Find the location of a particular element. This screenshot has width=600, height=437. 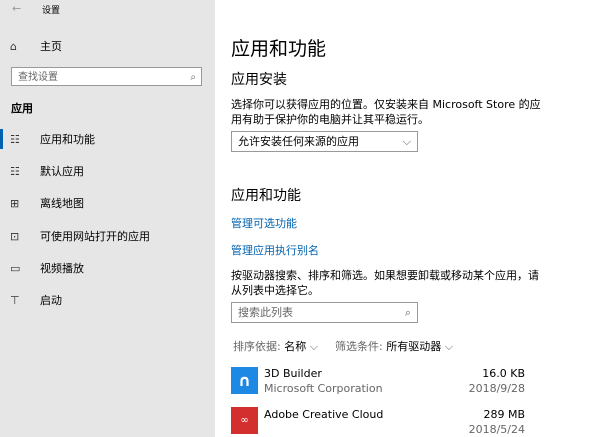

startup-icon: ⊤ is located at coordinates (15, 300).